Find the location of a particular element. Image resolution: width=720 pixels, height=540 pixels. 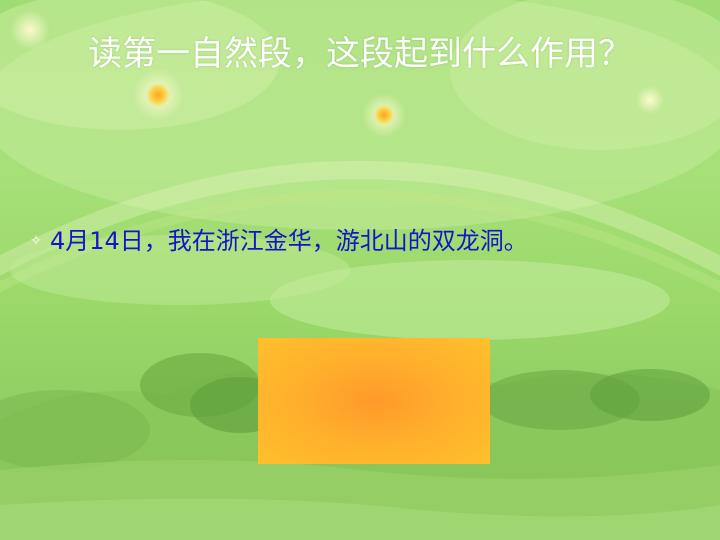

orange-rectangle is located at coordinates (374, 401).